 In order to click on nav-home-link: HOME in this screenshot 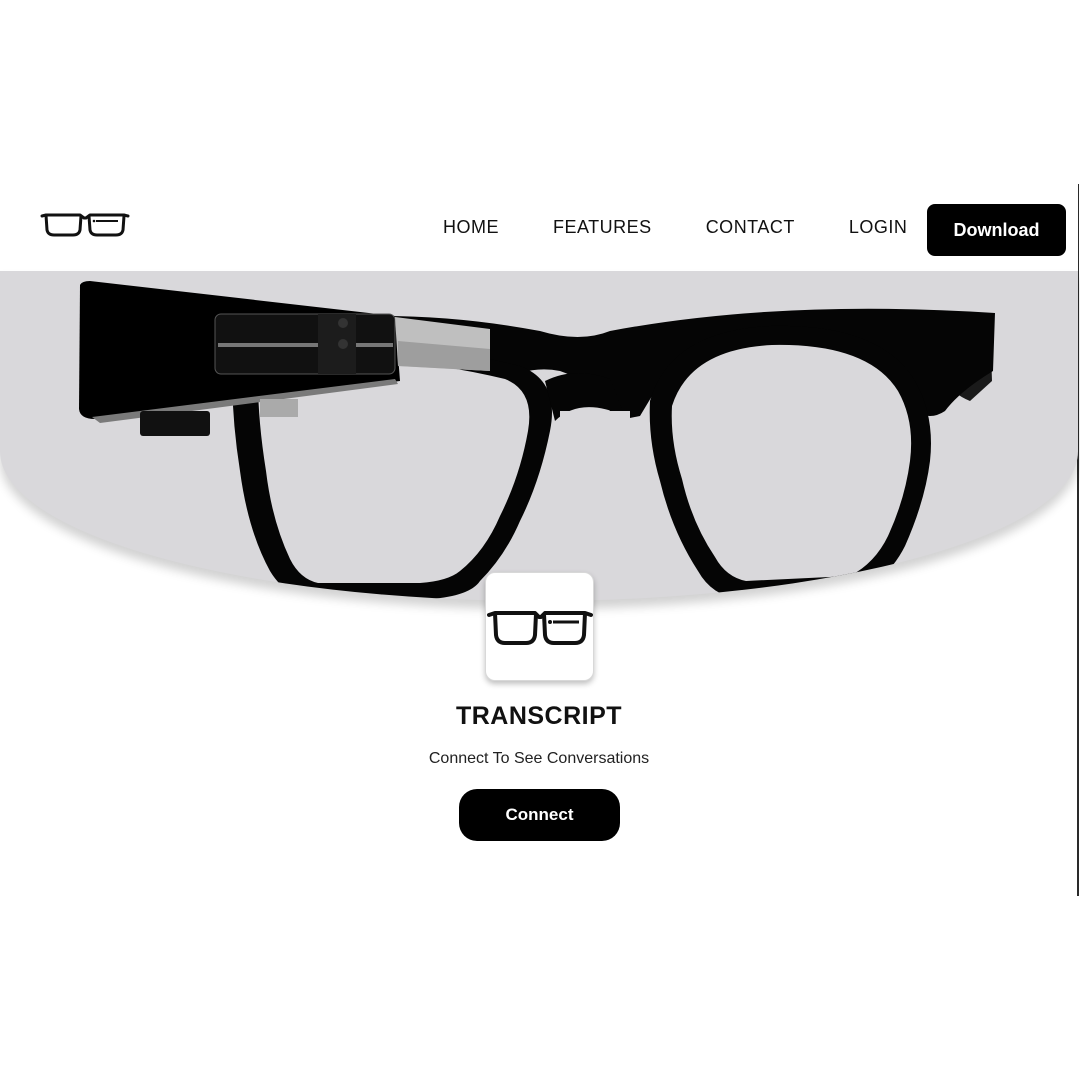, I will do `click(471, 227)`.